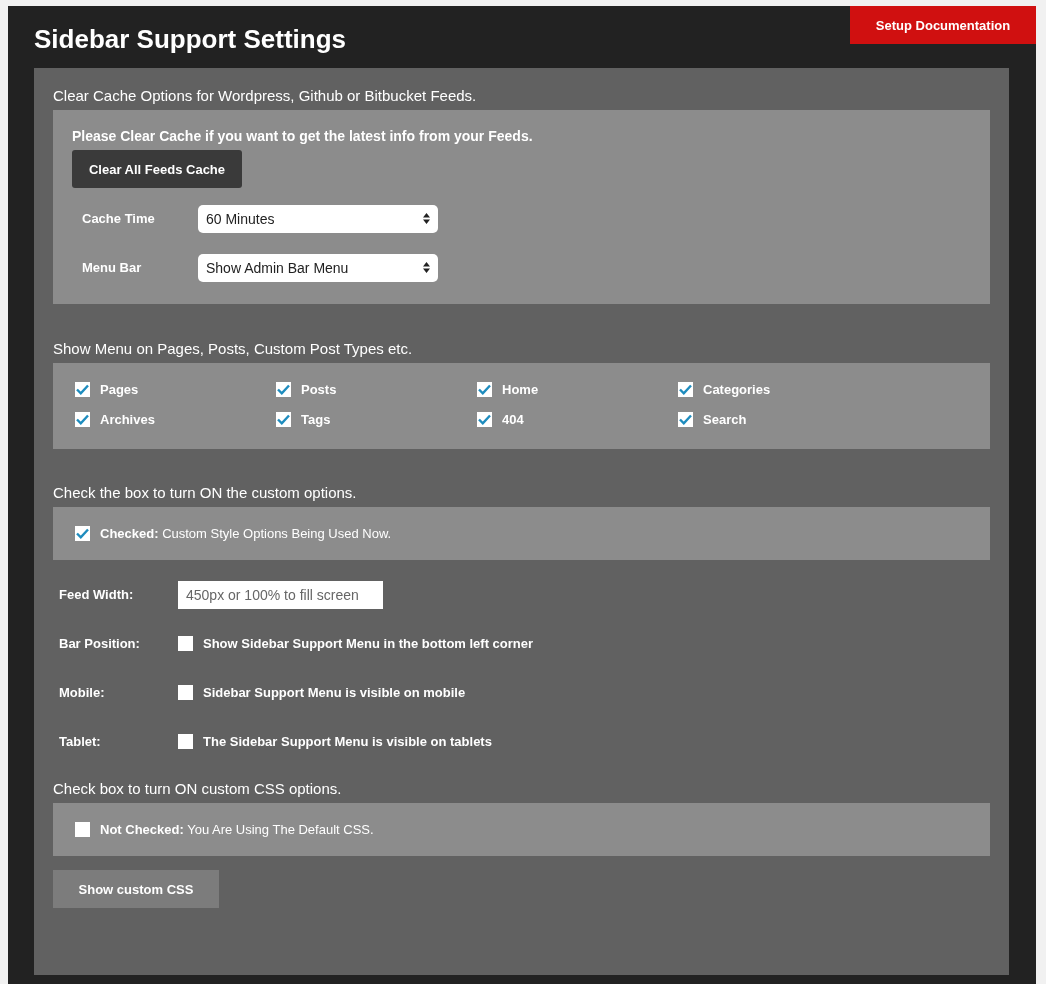 The image size is (1046, 984). I want to click on section-heading: Check box to turn ON custom CSS options., so click(198, 788).